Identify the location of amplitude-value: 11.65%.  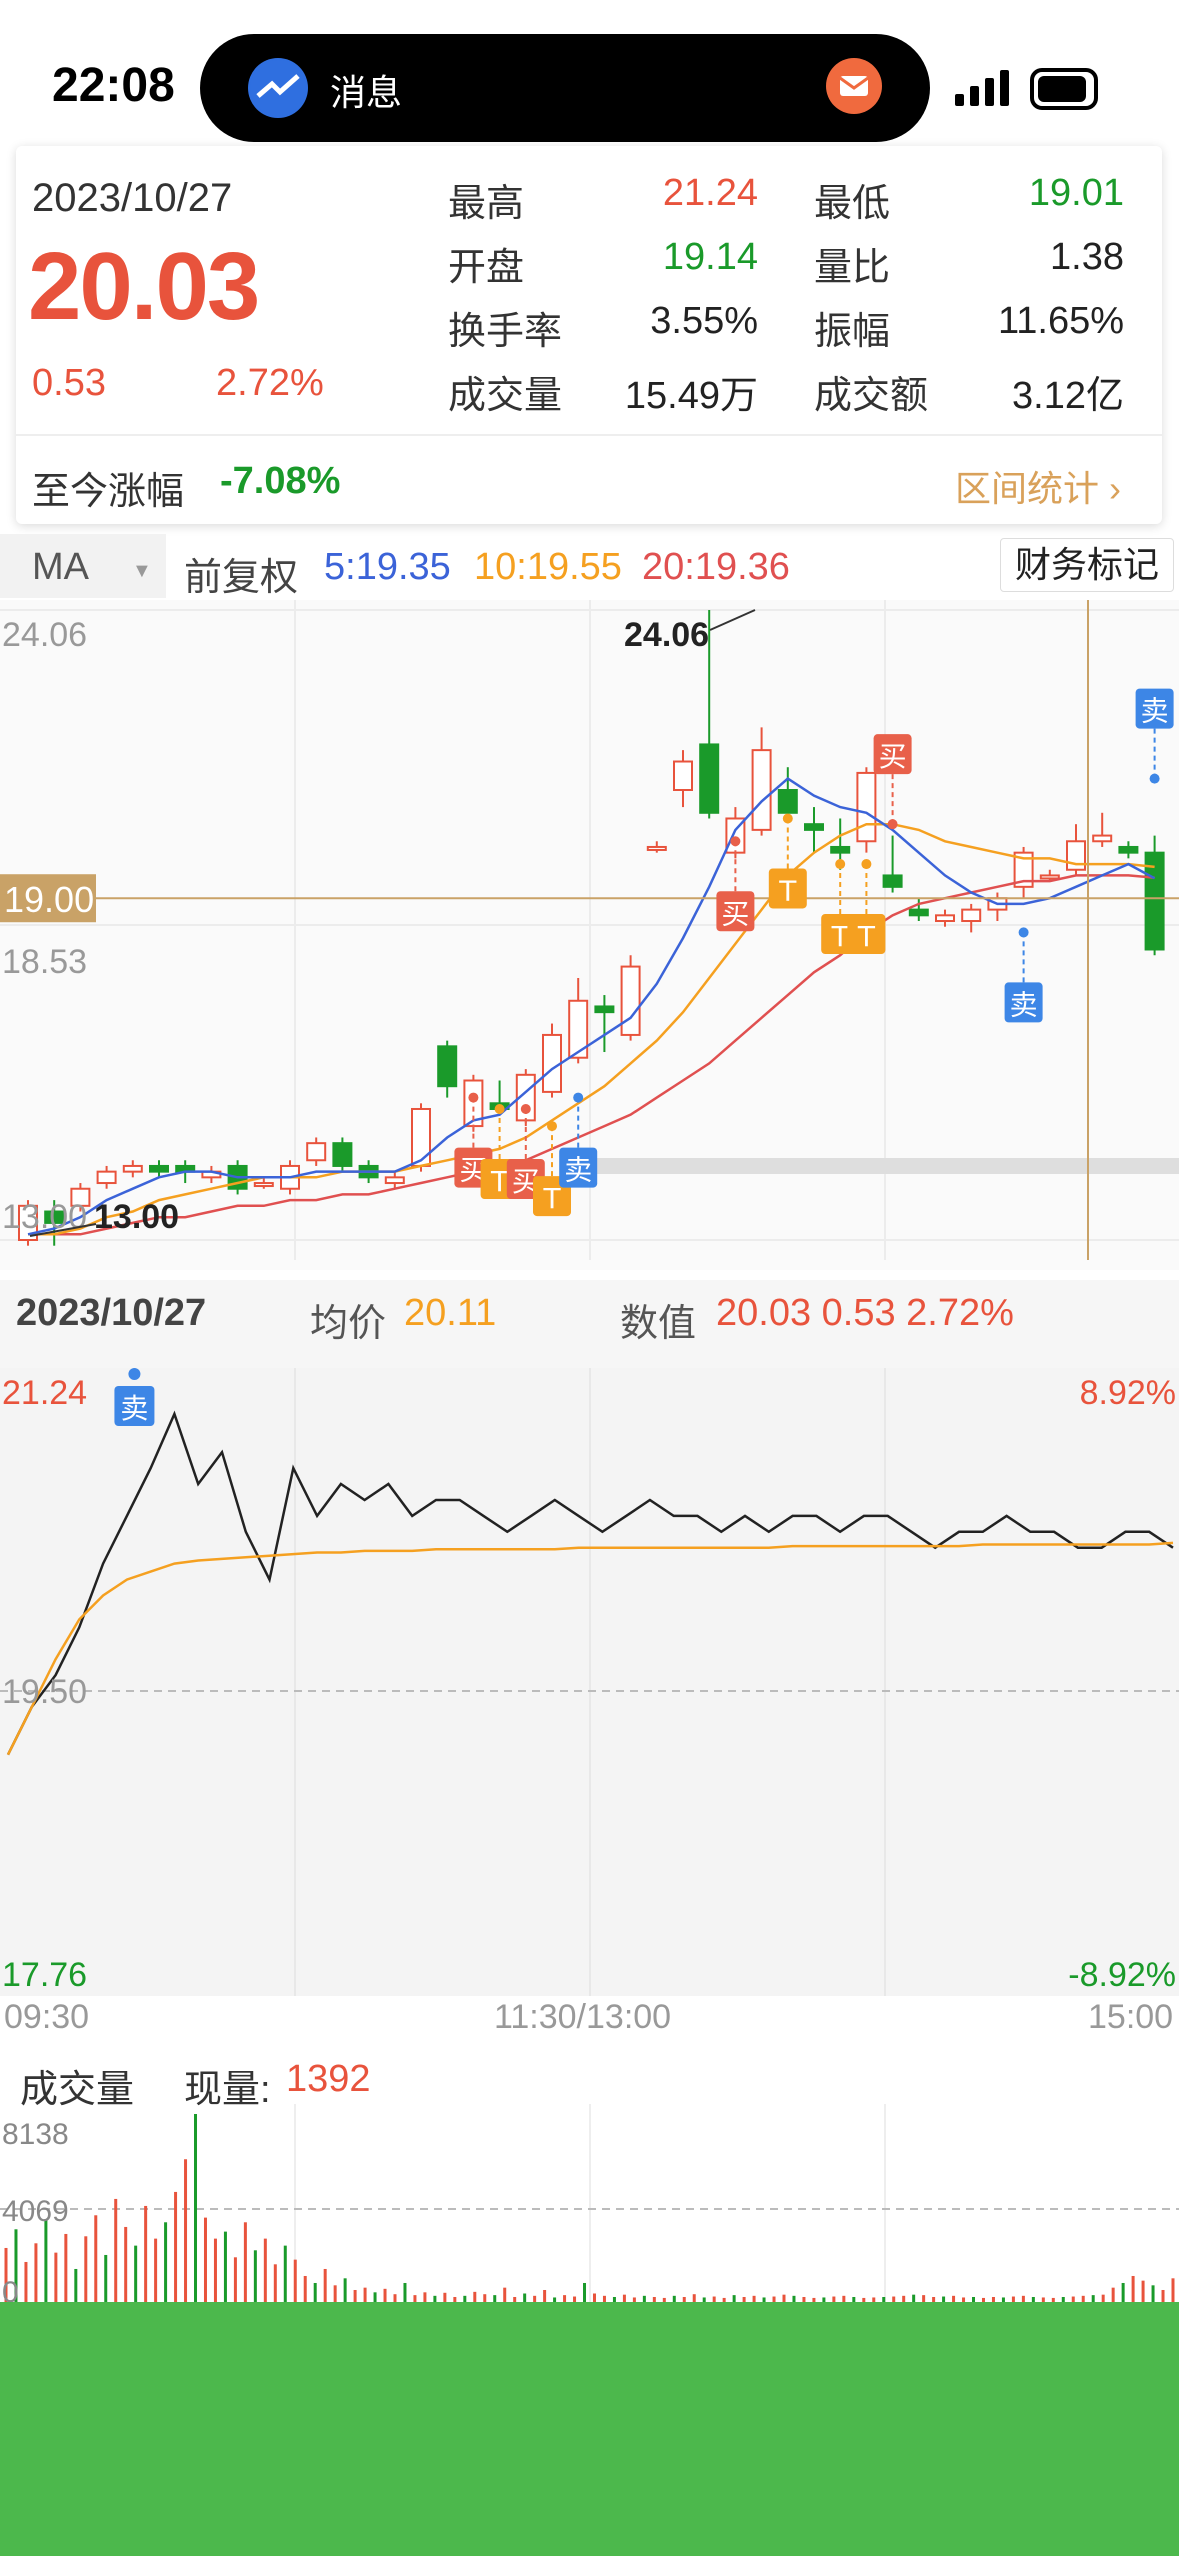
(1060, 321).